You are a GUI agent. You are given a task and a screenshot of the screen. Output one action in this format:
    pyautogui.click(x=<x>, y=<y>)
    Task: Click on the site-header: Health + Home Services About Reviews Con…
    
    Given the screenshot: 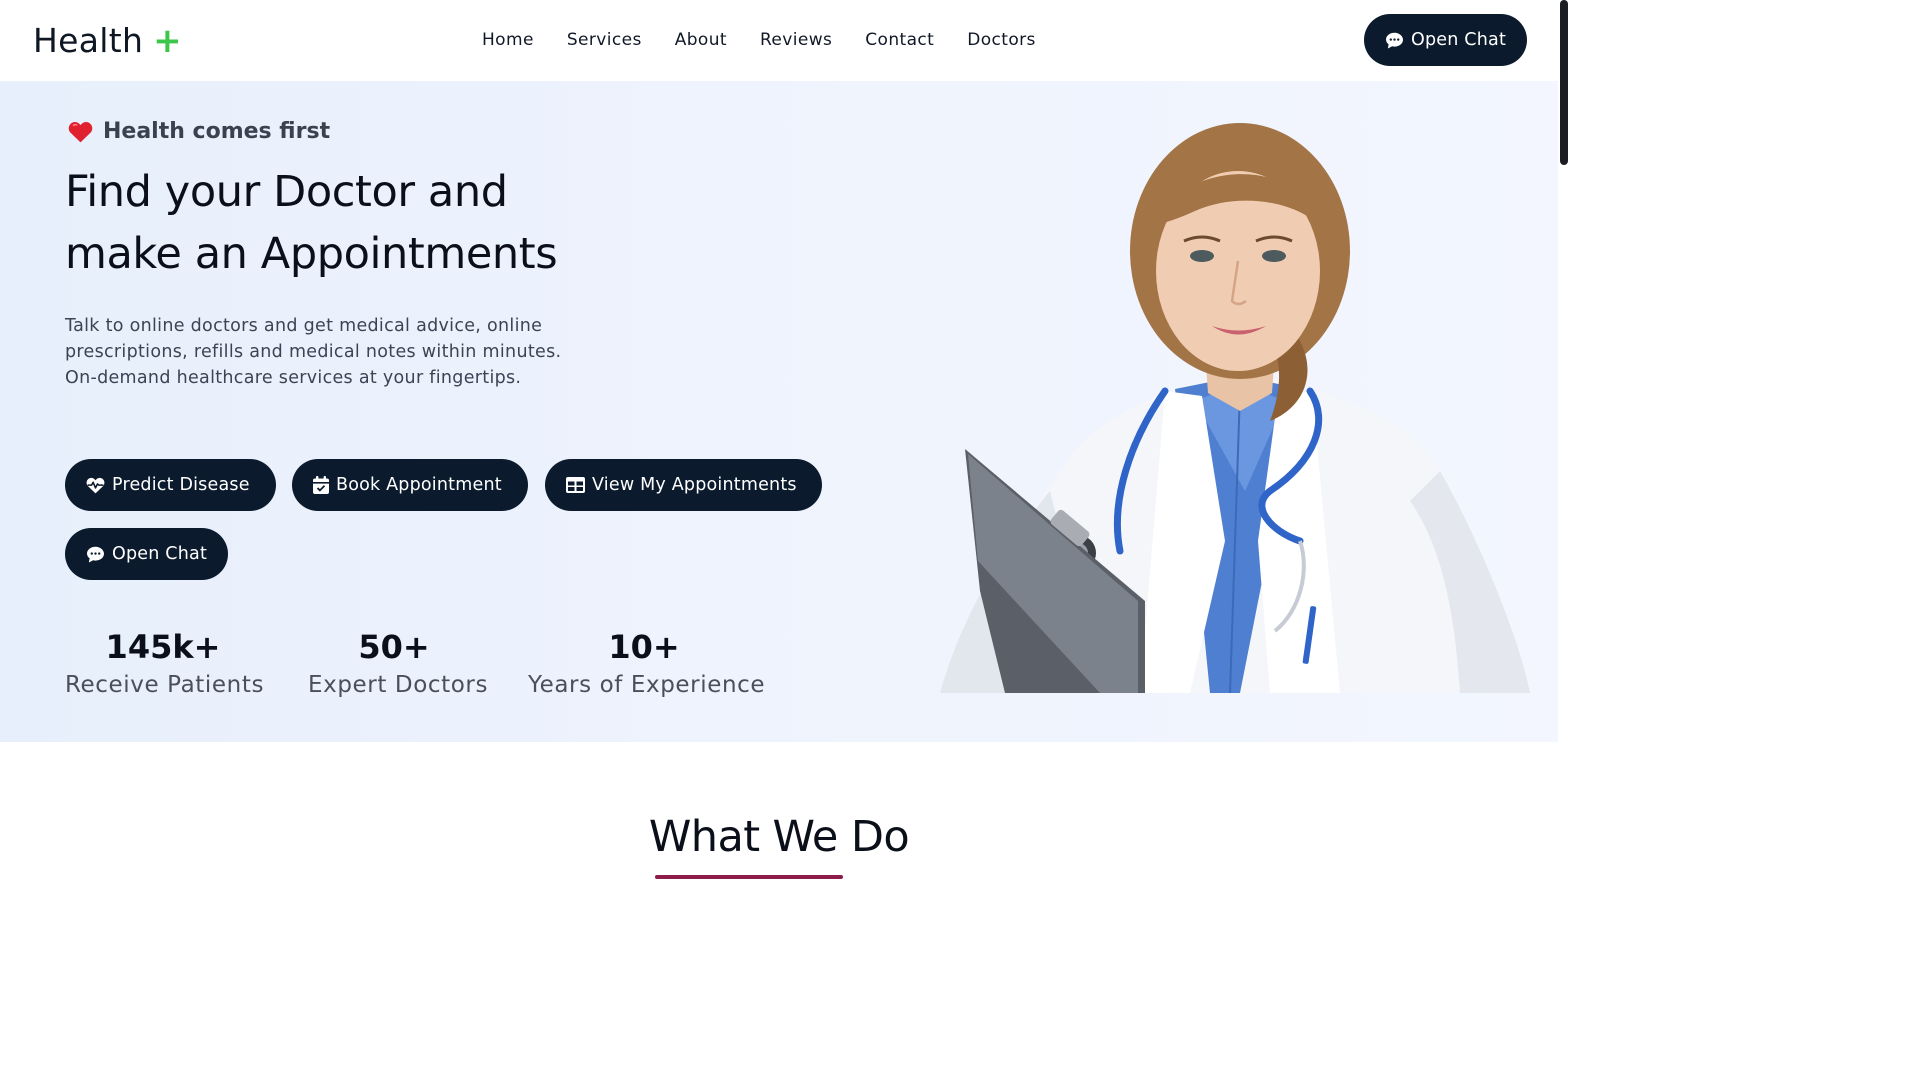 What is the action you would take?
    pyautogui.click(x=779, y=40)
    